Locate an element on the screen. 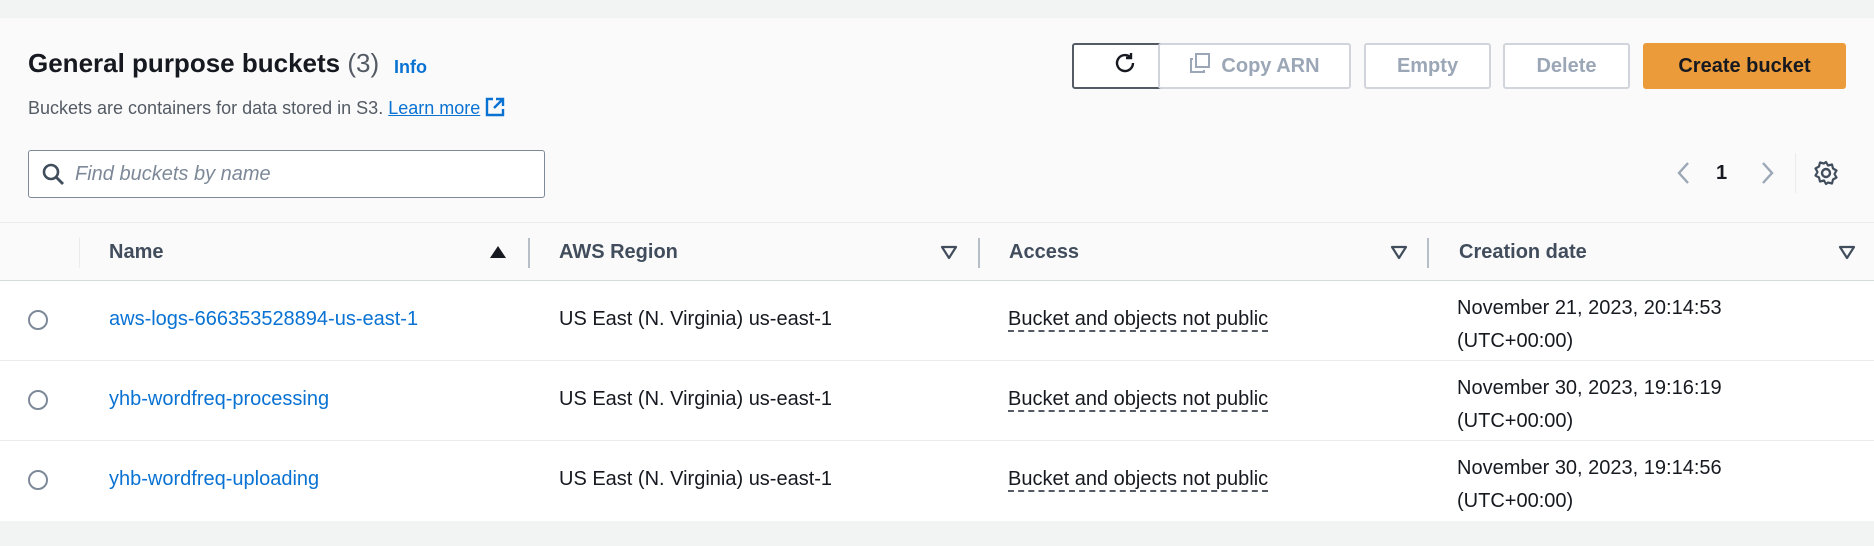 The image size is (1874, 546). caret-up-icon is located at coordinates (498, 254).